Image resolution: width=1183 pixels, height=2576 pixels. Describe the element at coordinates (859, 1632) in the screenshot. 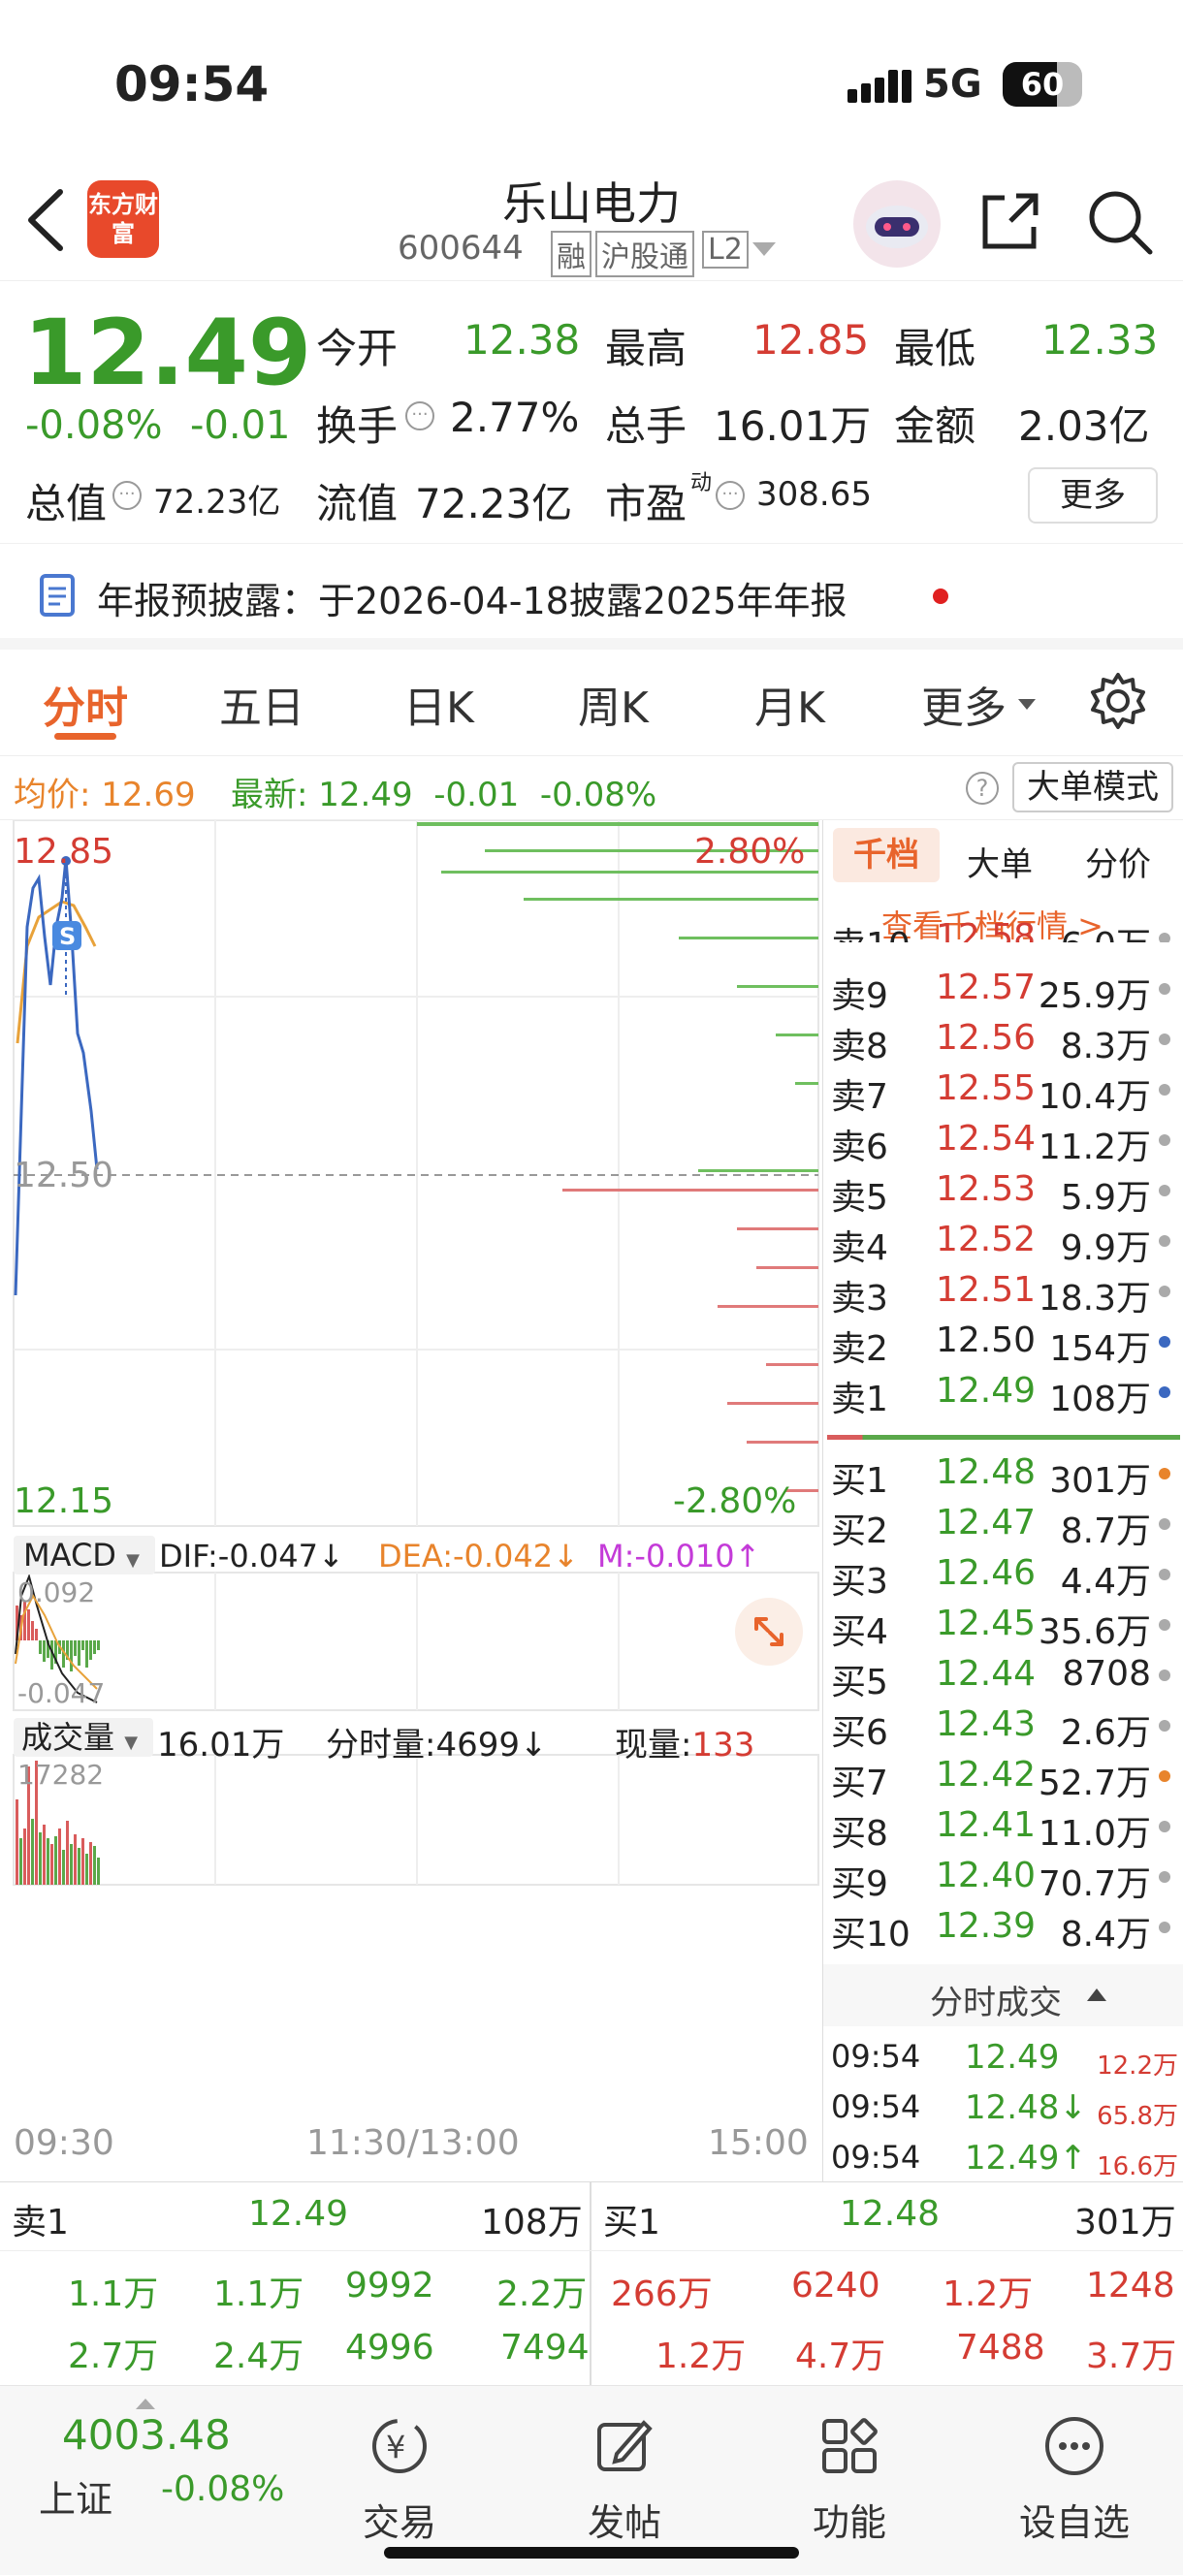

I see `bid-level-label: 买4` at that location.